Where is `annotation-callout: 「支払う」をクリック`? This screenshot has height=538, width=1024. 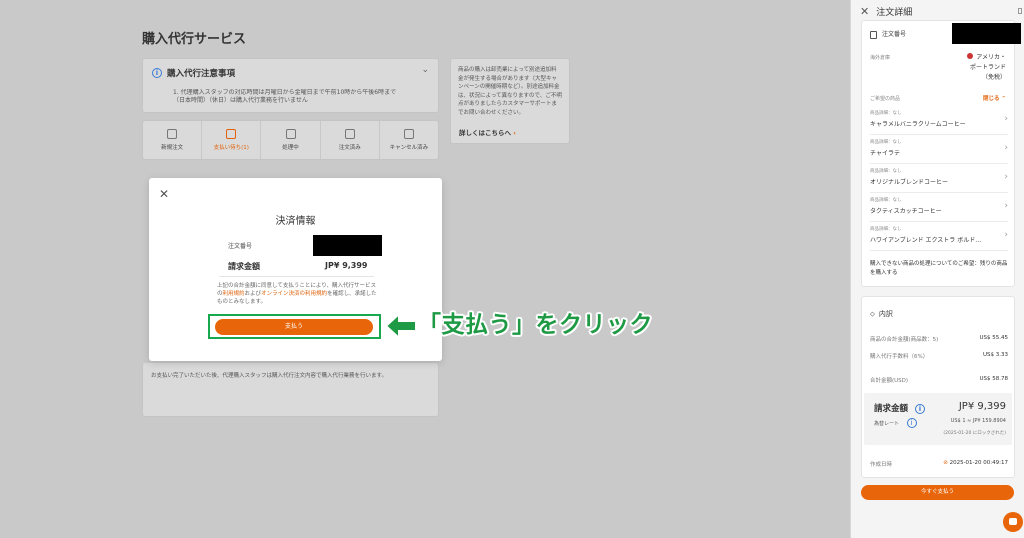 annotation-callout: 「支払う」をクリック is located at coordinates (535, 325).